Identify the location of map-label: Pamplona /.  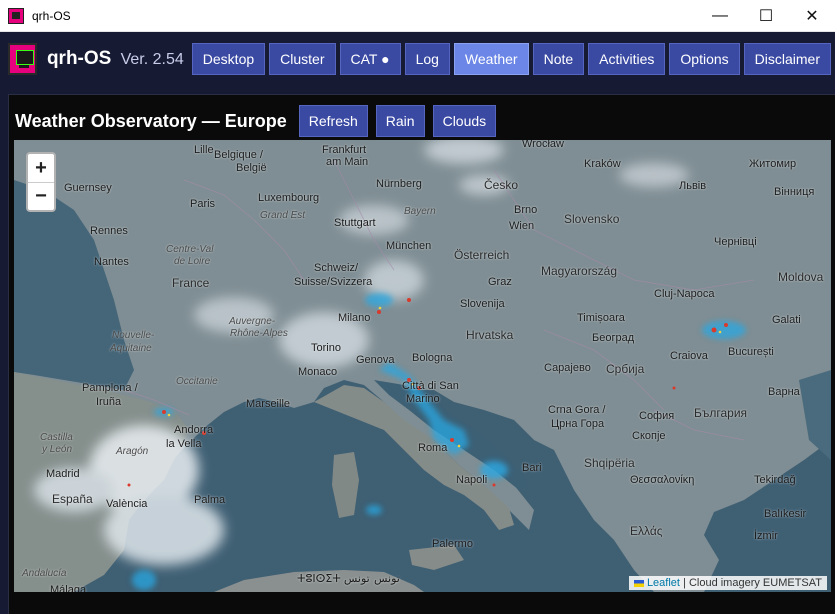
(110, 388).